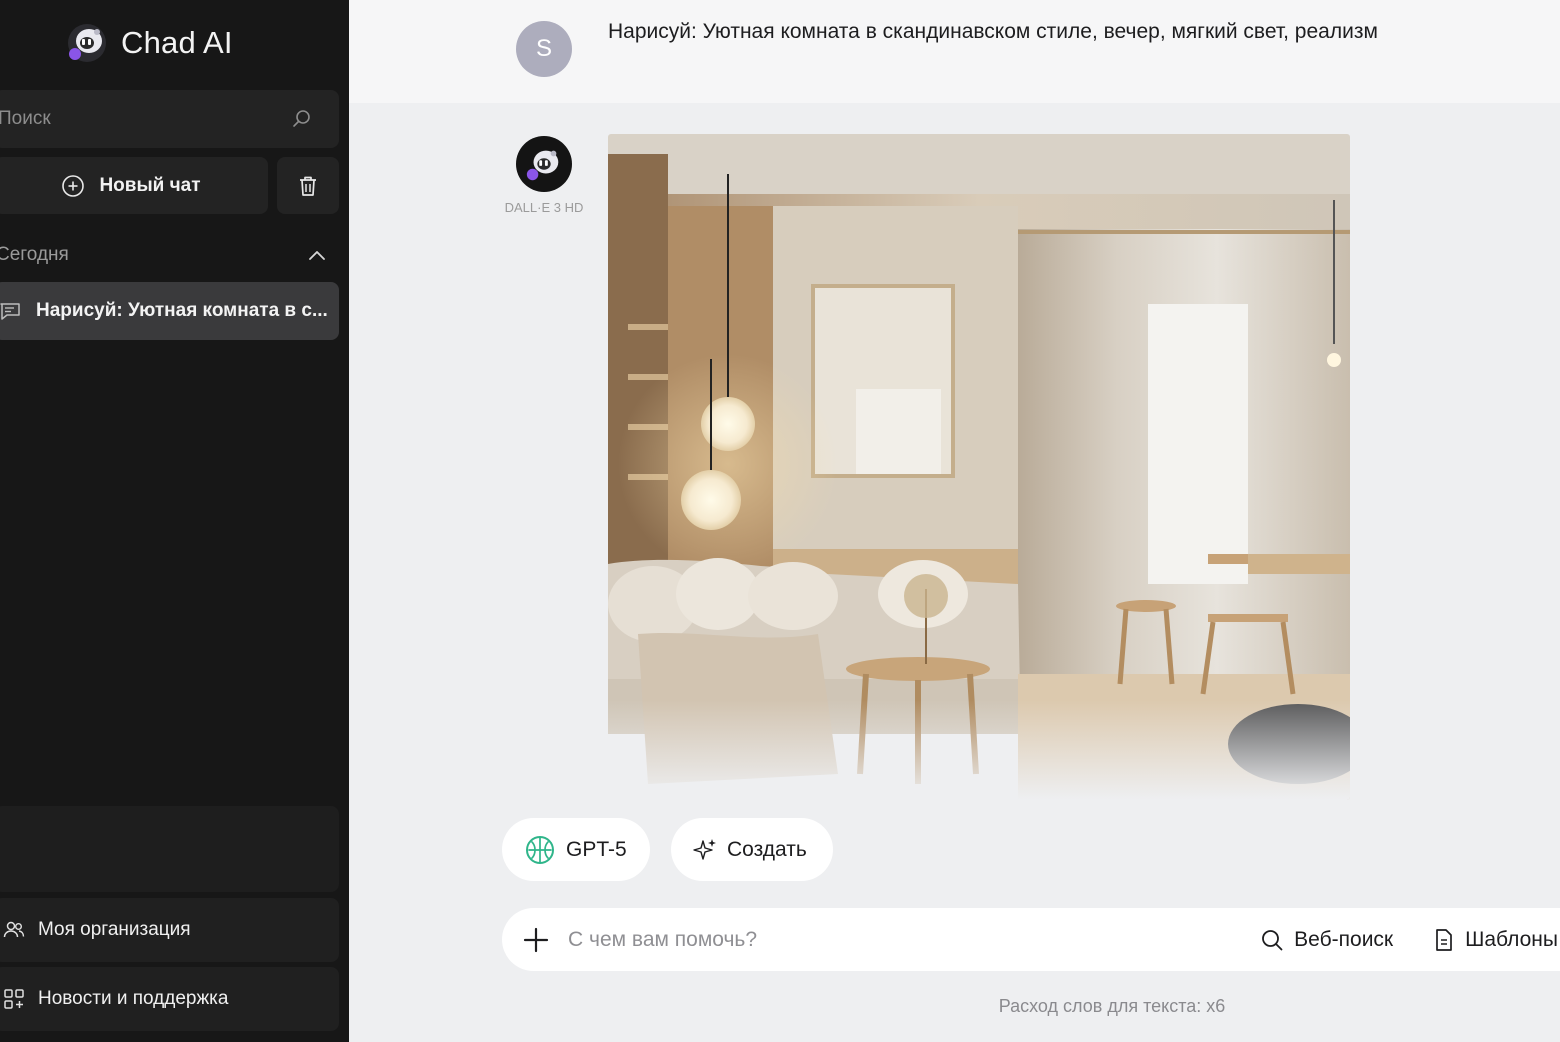 The width and height of the screenshot is (1560, 1042). What do you see at coordinates (10, 311) in the screenshot?
I see `chat-bubble-icon` at bounding box center [10, 311].